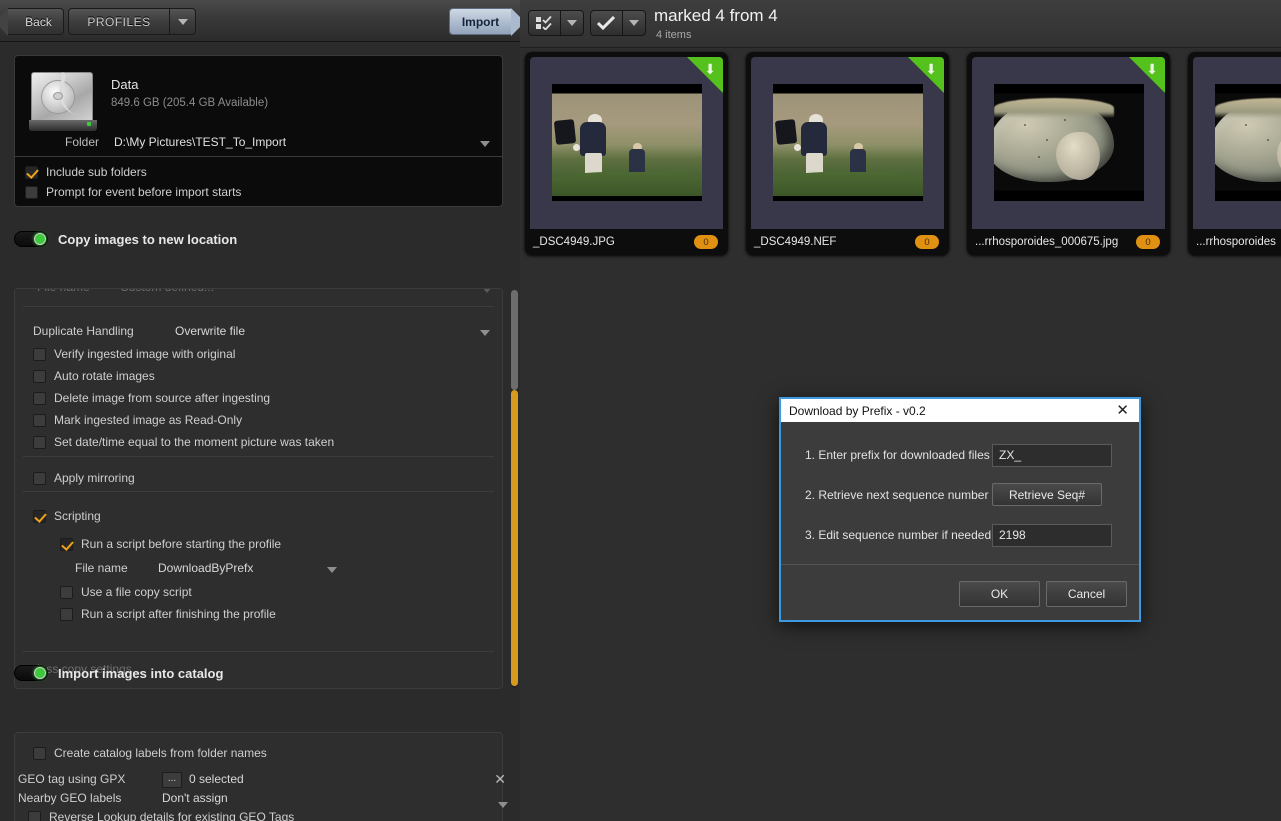 This screenshot has width=1281, height=821. Describe the element at coordinates (66, 544) in the screenshot. I see `run-before-checkbox` at that location.